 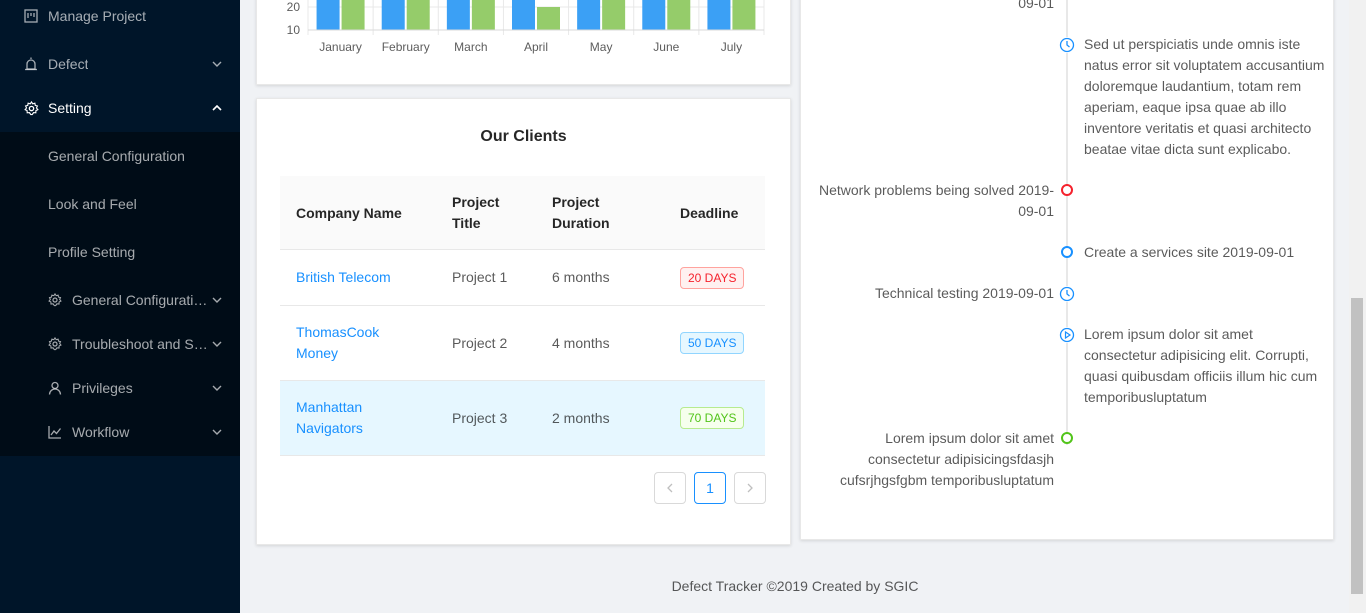 What do you see at coordinates (102, 388) in the screenshot?
I see `submenu-item-label: Privileges` at bounding box center [102, 388].